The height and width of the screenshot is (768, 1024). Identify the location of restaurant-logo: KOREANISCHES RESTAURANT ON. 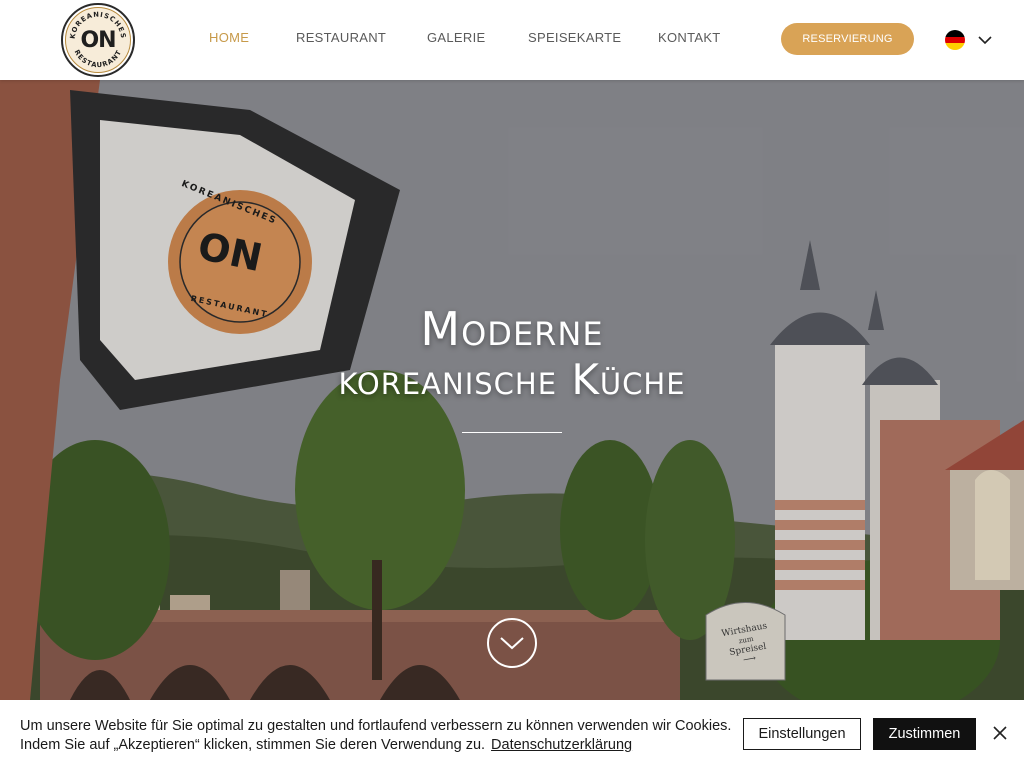
(98, 40).